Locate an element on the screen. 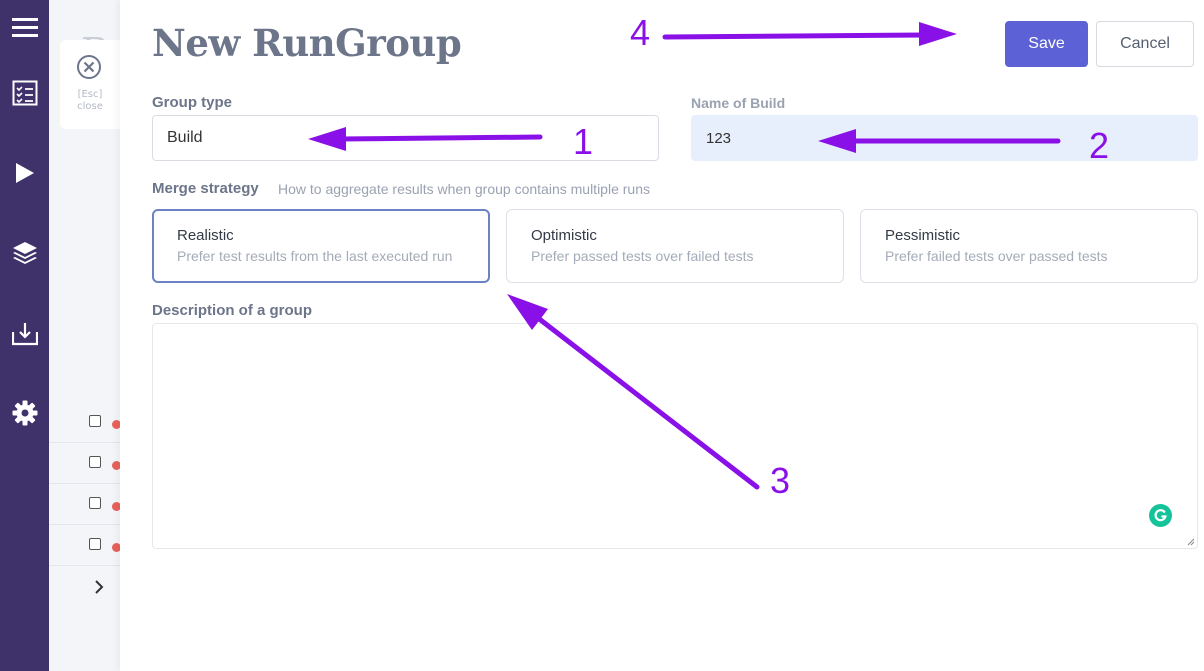 The image size is (1204, 671). play-icon is located at coordinates (24, 173).